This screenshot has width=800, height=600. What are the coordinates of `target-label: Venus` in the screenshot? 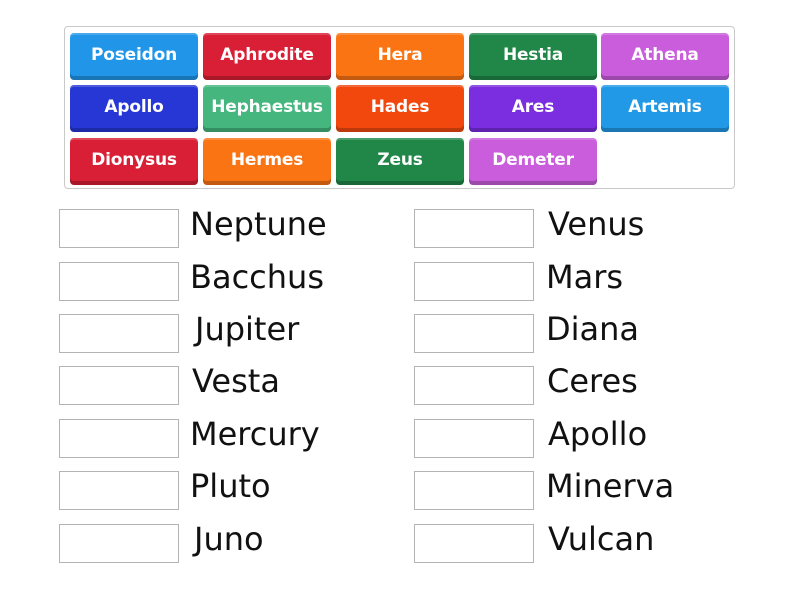 It's located at (596, 224).